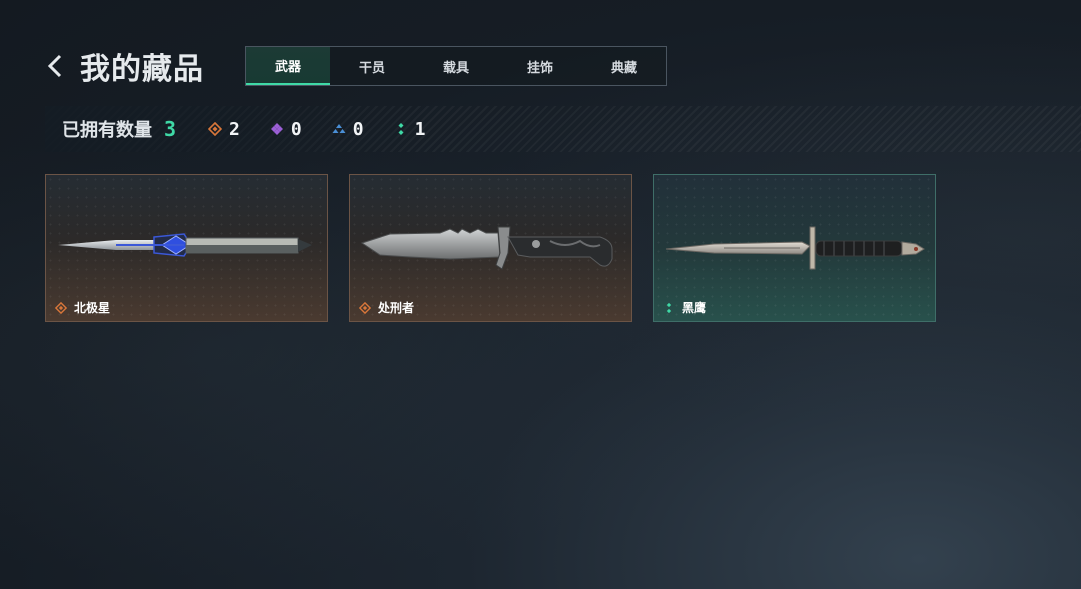 The width and height of the screenshot is (1081, 589). Describe the element at coordinates (358, 129) in the screenshot. I see `rarity-blue-count: 0` at that location.